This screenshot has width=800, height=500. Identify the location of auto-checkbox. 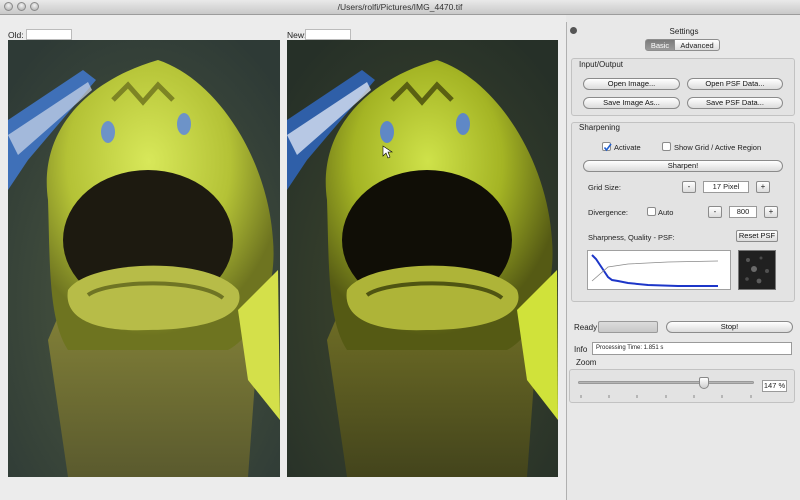
(651, 211).